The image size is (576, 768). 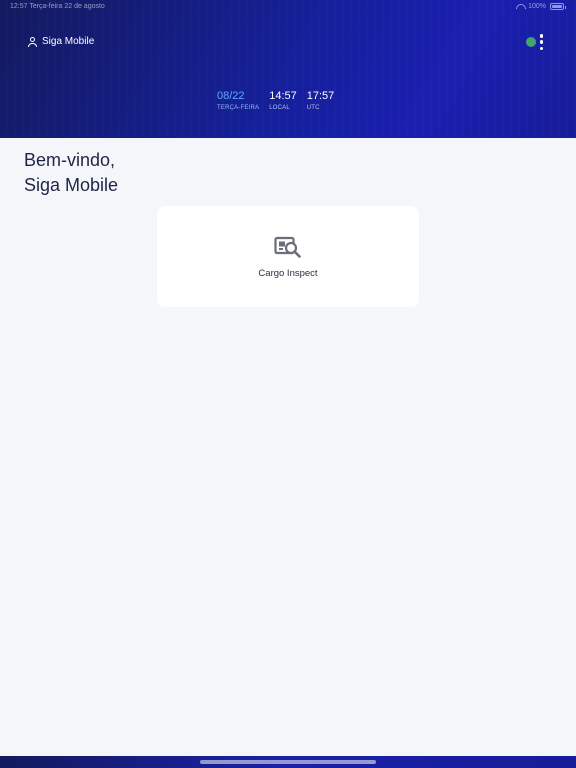 I want to click on clock-panel: 08/22 TERÇA-FEIRA 14:57 LOCAL 17:57 UTC, so click(x=275, y=100).